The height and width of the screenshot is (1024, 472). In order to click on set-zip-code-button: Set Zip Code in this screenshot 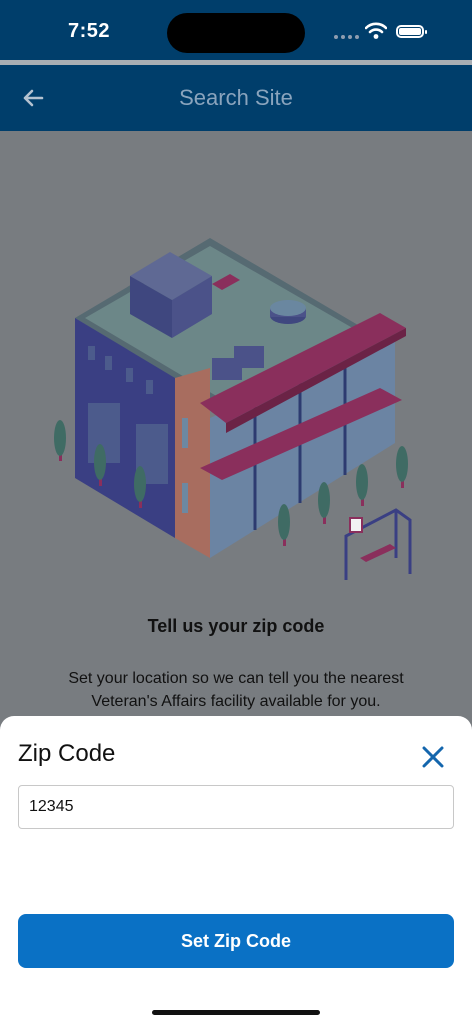, I will do `click(236, 941)`.